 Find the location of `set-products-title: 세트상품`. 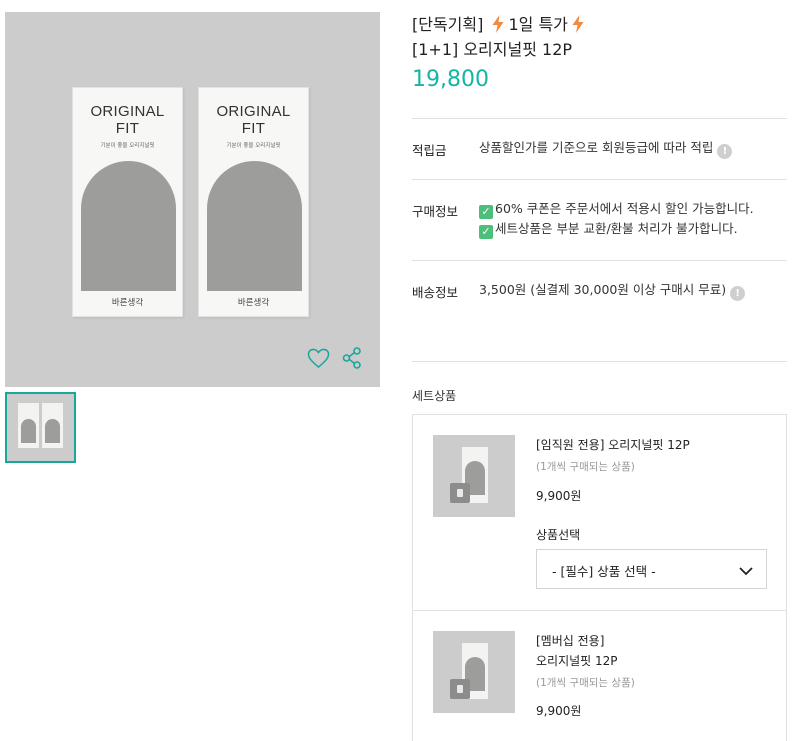

set-products-title: 세트상품 is located at coordinates (434, 396).